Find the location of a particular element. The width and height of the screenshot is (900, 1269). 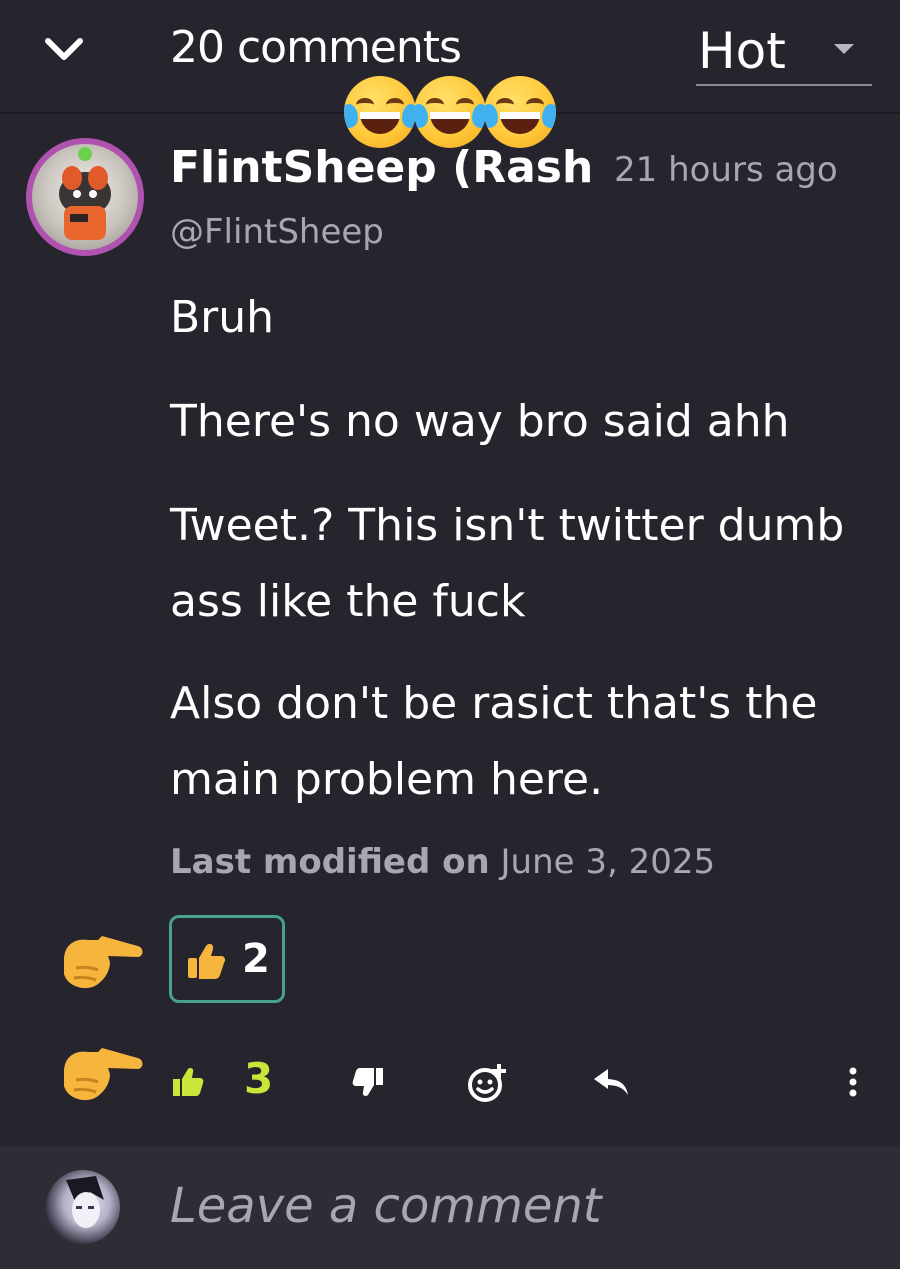

last-modified-label: Last modified on is located at coordinates (330, 862).